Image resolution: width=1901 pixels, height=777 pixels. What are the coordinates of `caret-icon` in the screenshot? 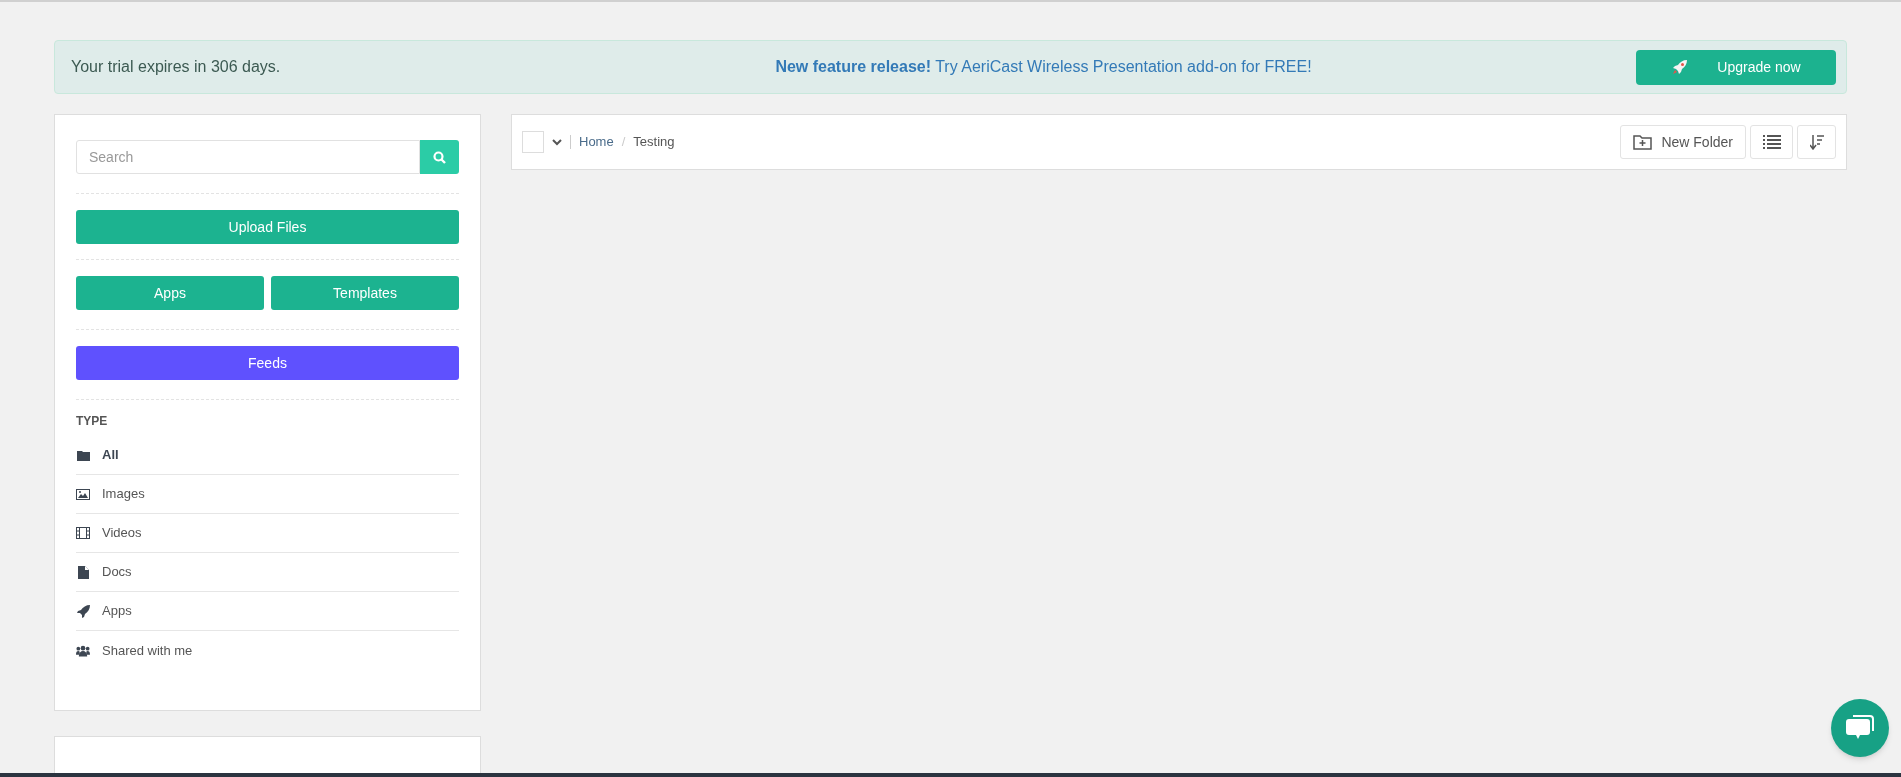 It's located at (557, 142).